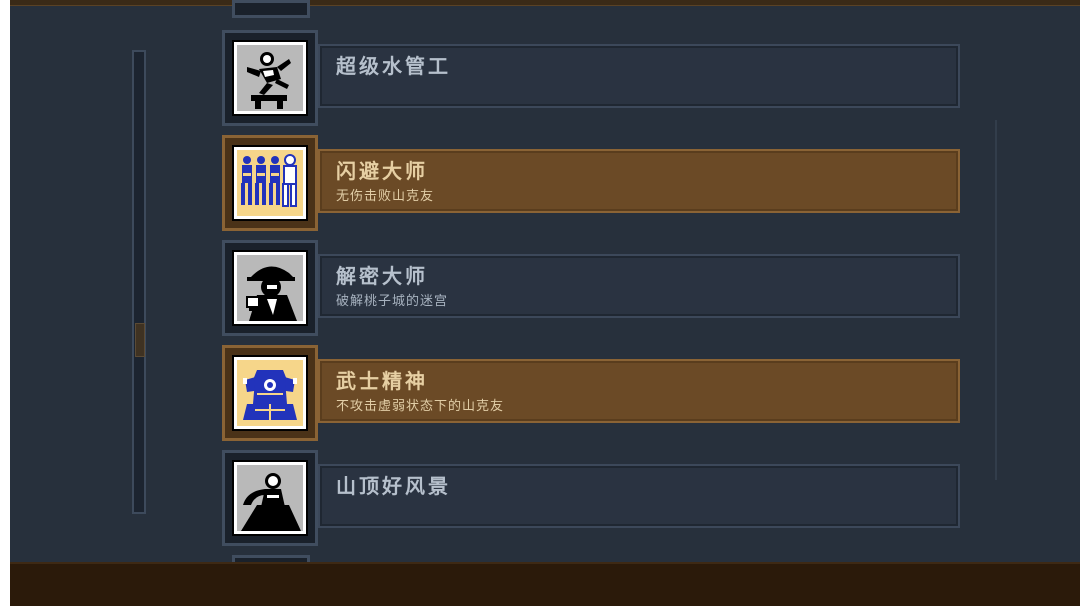 Image resolution: width=1080 pixels, height=606 pixels. Describe the element at coordinates (393, 486) in the screenshot. I see `achievement-title: 山顶好风景` at that location.